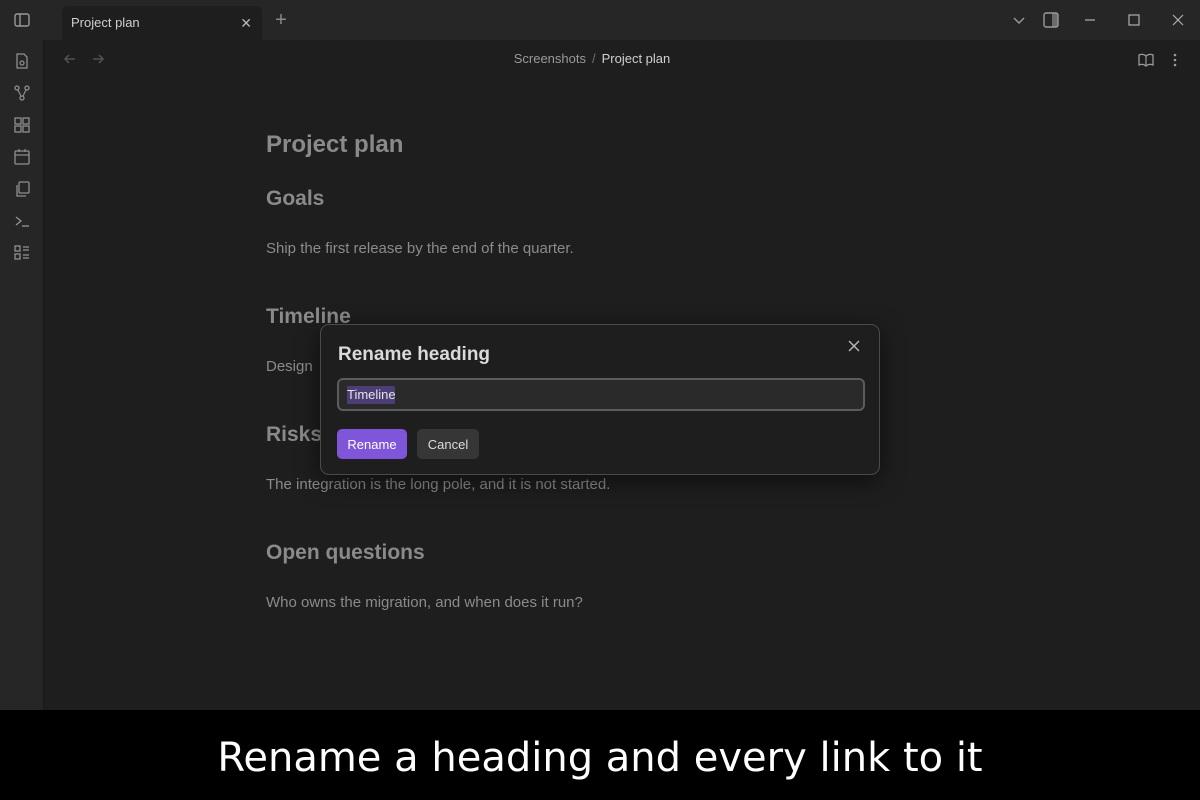 The height and width of the screenshot is (800, 1200). Describe the element at coordinates (335, 144) in the screenshot. I see `document-title: Project plan` at that location.